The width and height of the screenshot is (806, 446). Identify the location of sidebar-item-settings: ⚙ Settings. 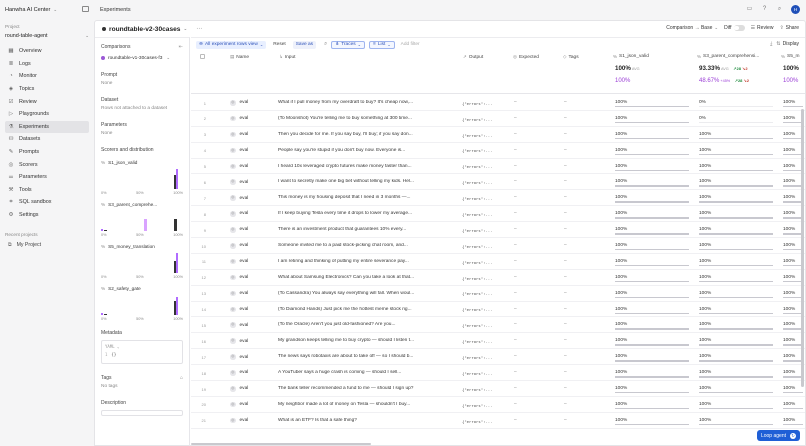
(47, 215).